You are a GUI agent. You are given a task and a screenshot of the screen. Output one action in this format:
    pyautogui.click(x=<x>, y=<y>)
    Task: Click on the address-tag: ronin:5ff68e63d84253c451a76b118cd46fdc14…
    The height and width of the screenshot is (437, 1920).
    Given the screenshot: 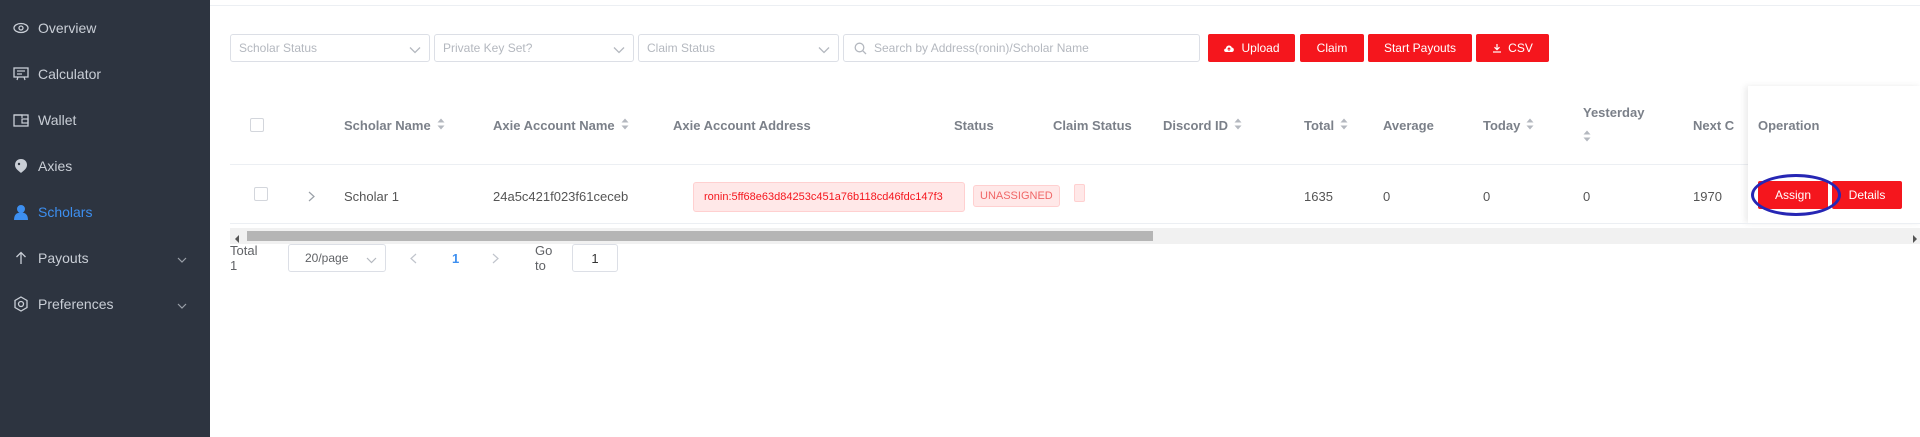 What is the action you would take?
    pyautogui.click(x=829, y=197)
    